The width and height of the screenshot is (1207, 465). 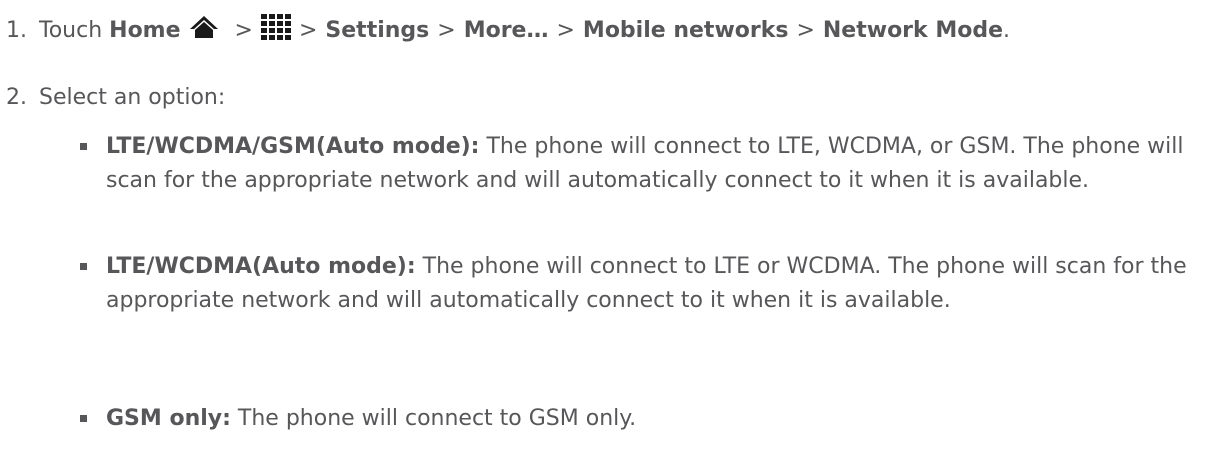 I want to click on settings-label: Settings, so click(x=377, y=30).